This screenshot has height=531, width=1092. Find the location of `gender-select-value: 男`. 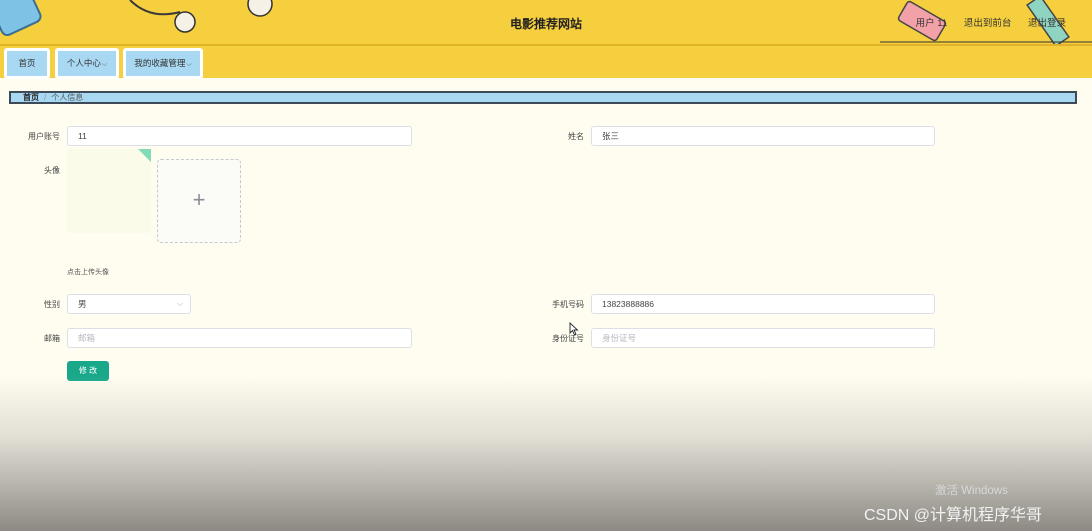

gender-select-value: 男 is located at coordinates (82, 304).